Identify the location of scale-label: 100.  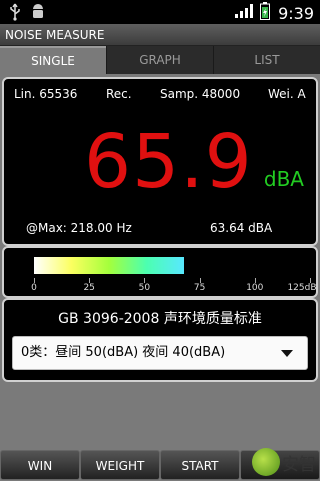
(255, 288).